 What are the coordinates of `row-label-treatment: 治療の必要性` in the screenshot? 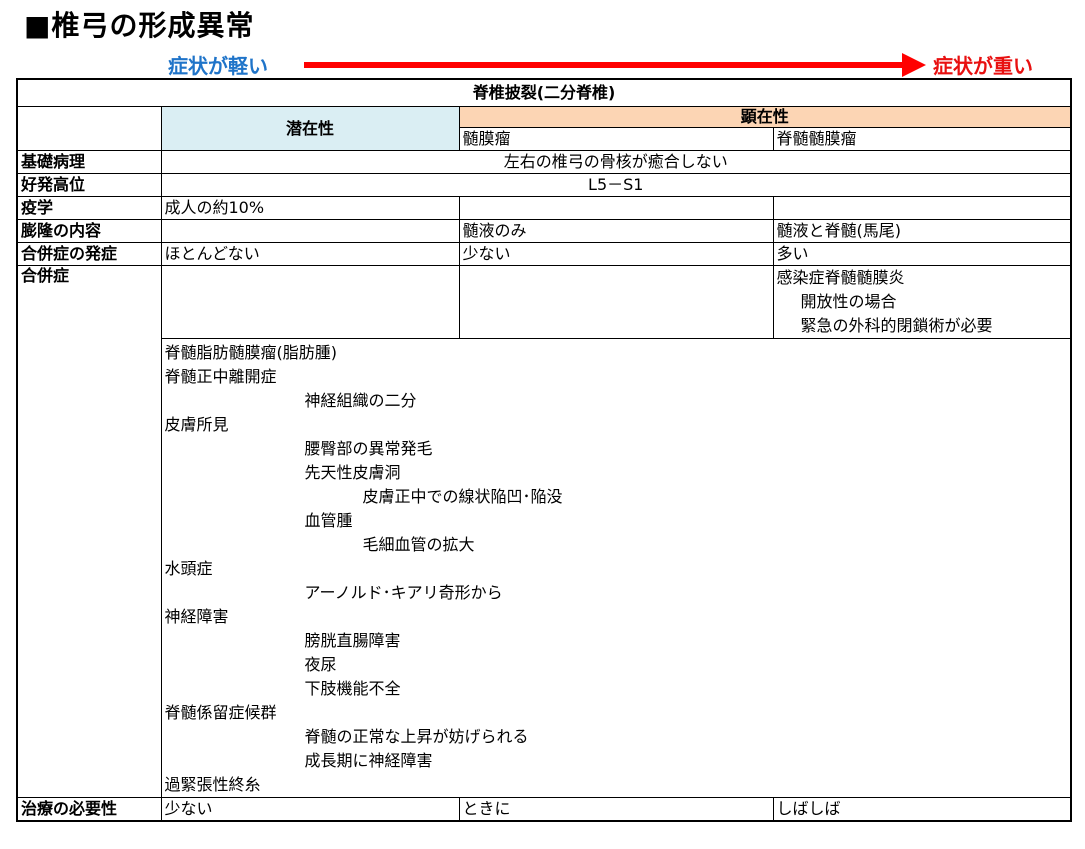 It's located at (89, 809).